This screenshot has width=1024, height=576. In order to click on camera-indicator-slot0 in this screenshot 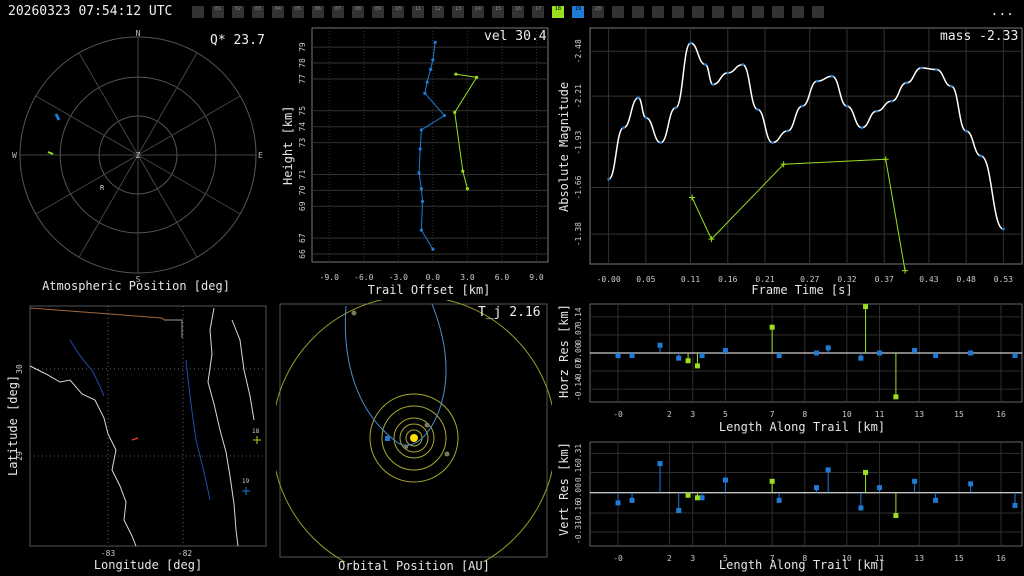, I will do `click(198, 12)`.